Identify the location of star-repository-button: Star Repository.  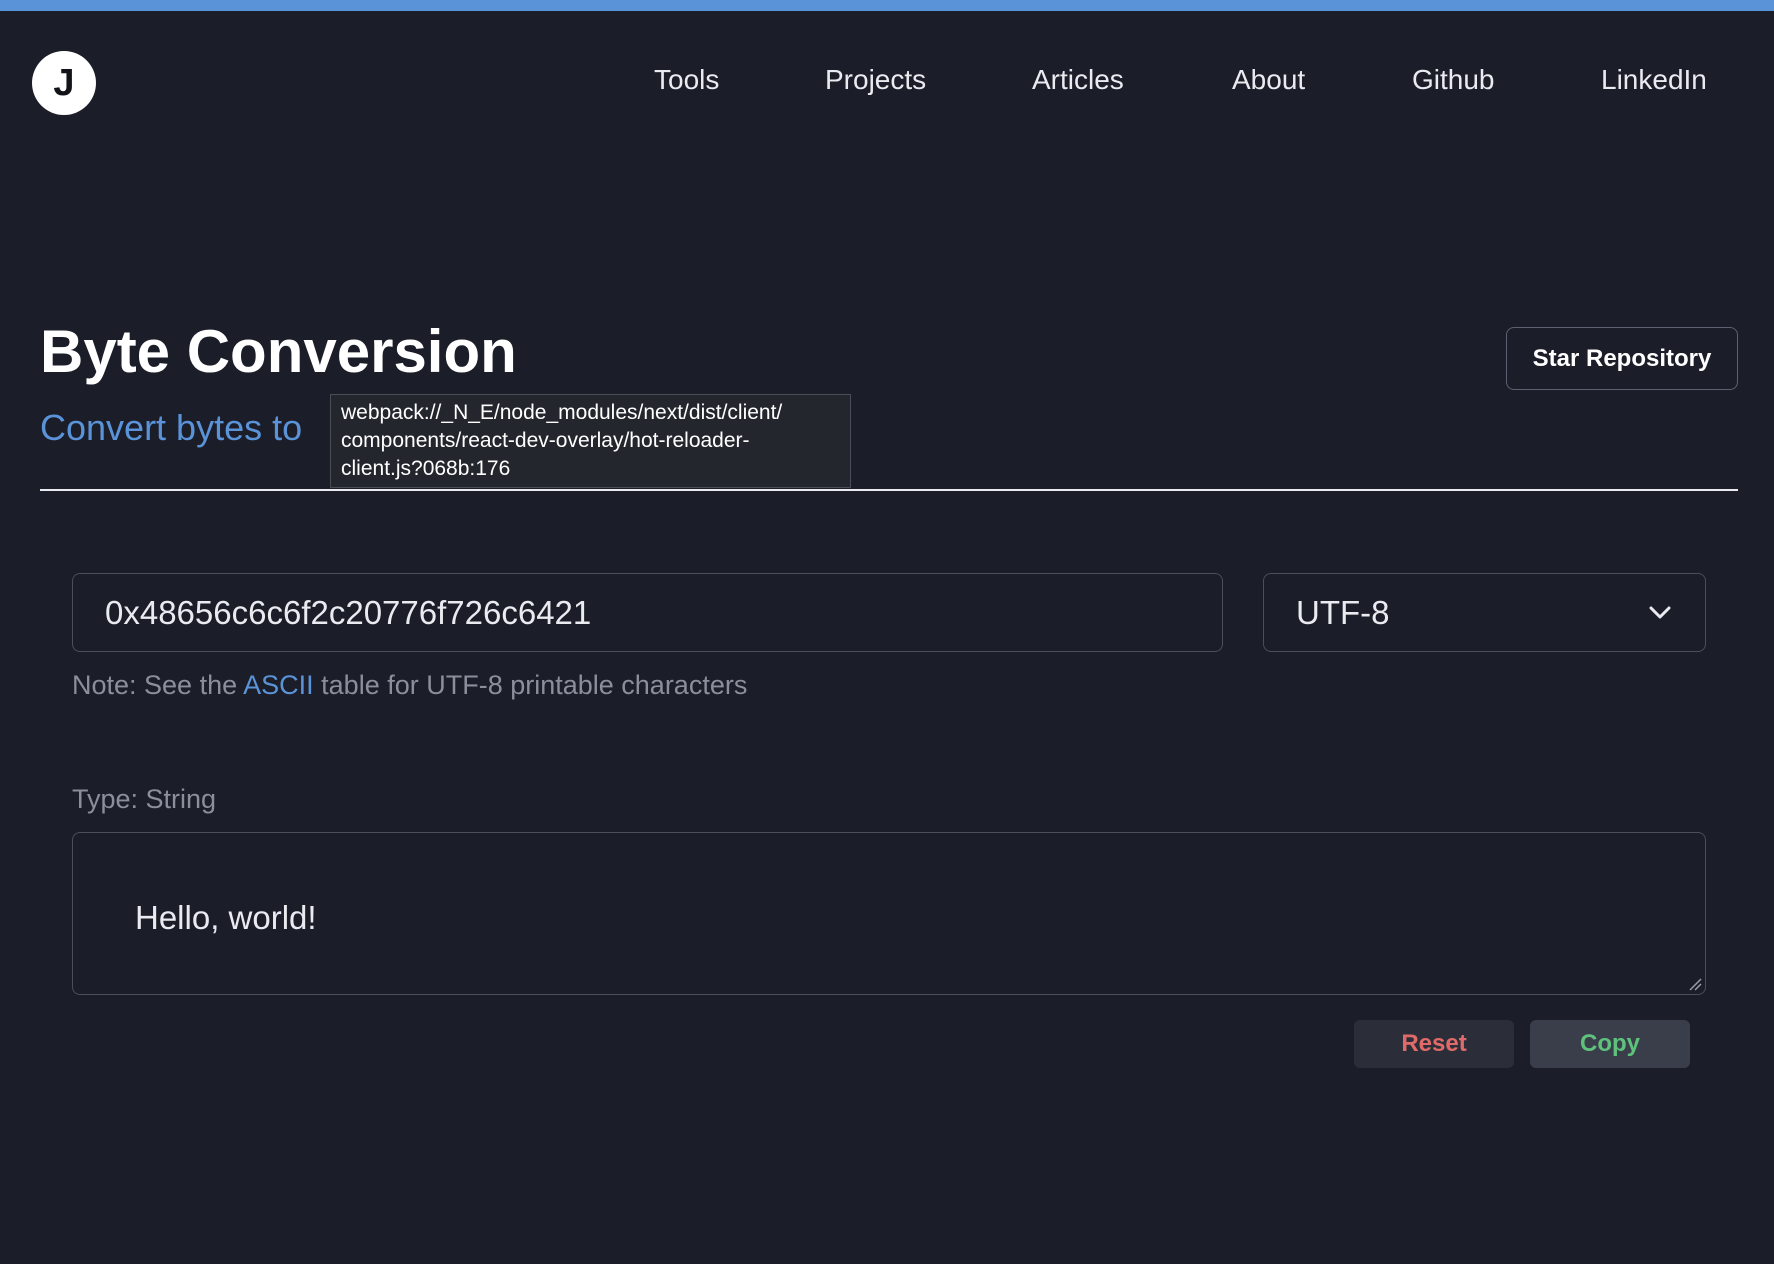
(1622, 358).